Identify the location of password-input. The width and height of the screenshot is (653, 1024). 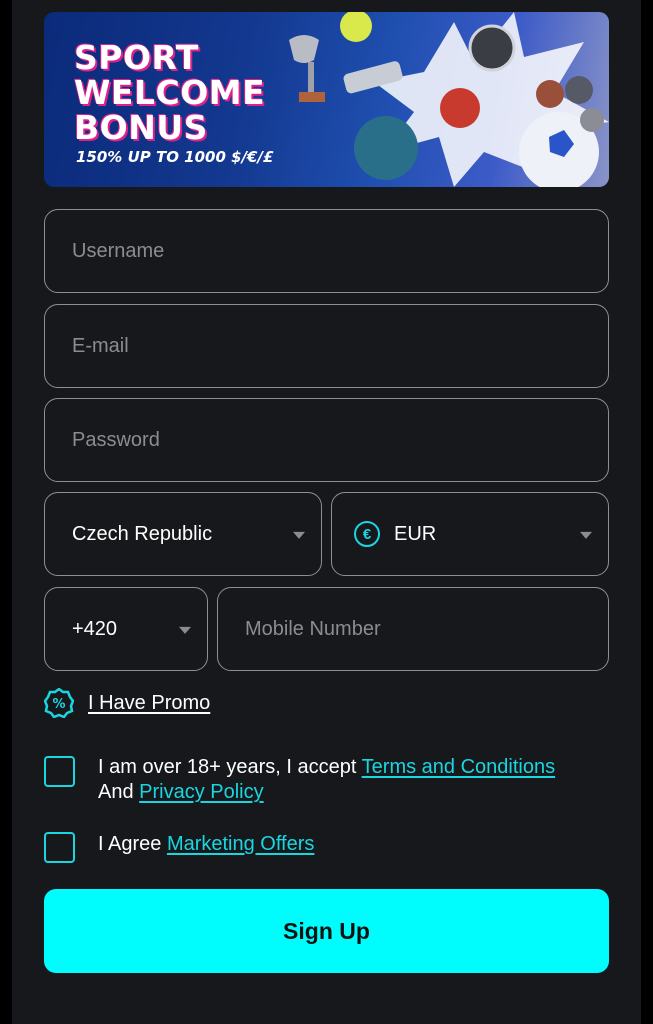
(326, 440).